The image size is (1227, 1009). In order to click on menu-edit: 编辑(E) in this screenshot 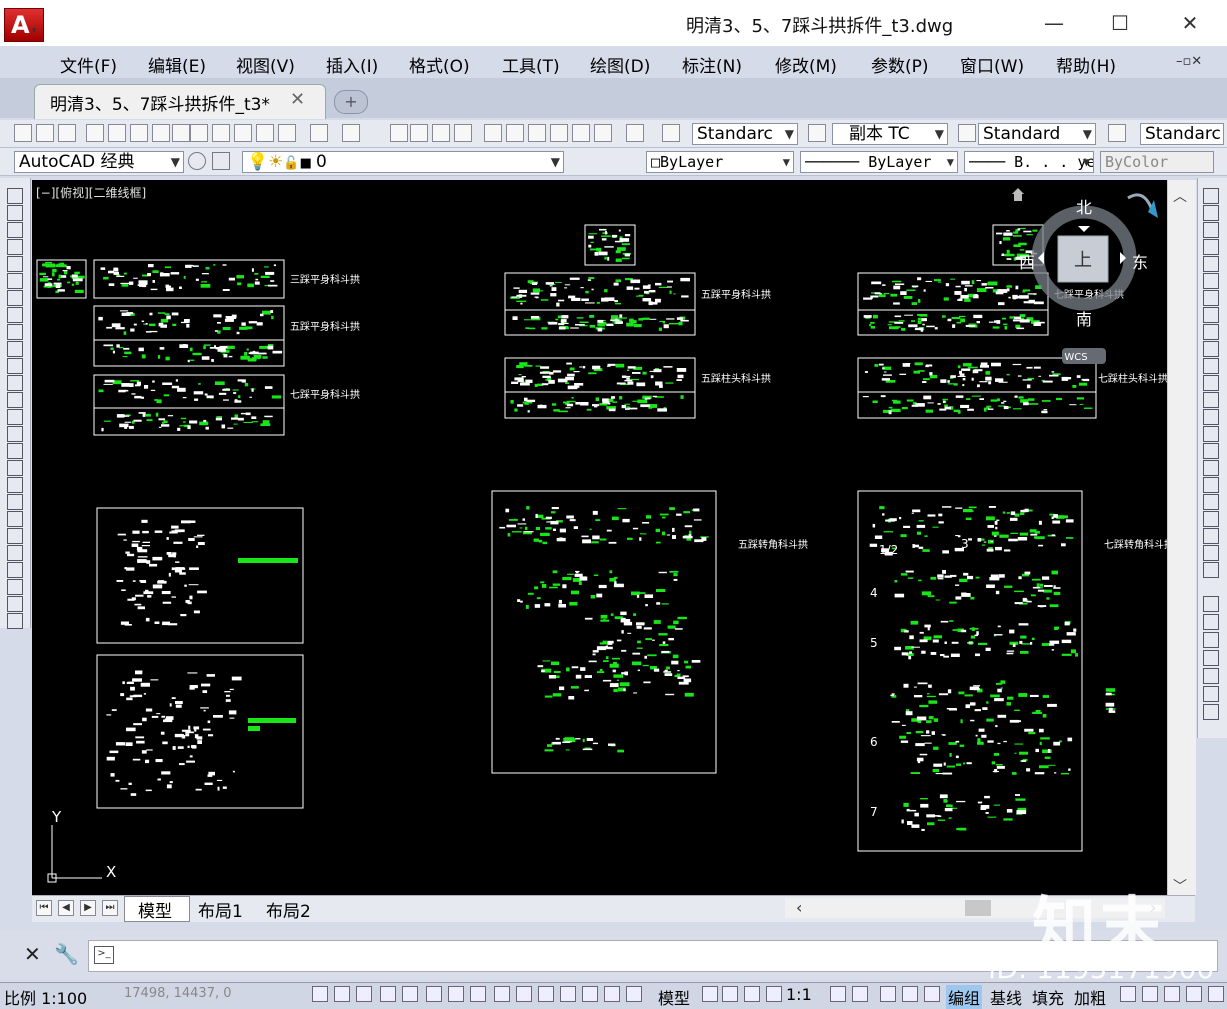, I will do `click(177, 64)`.